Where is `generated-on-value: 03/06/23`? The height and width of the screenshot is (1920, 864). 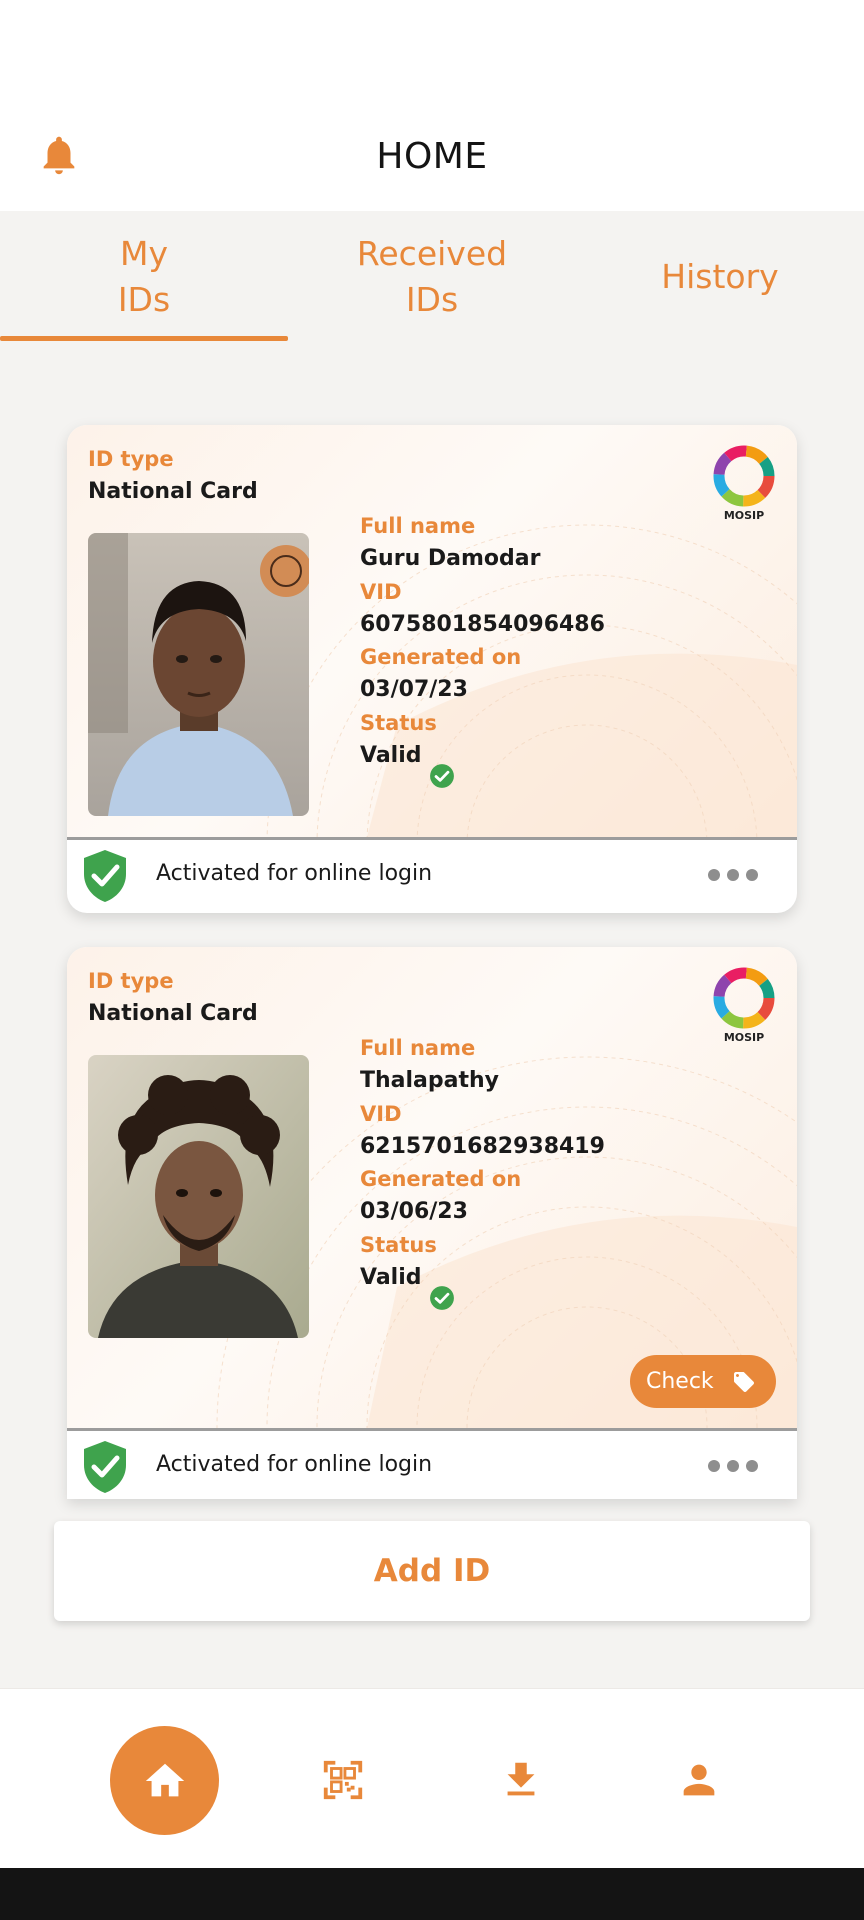 generated-on-value: 03/06/23 is located at coordinates (414, 1211).